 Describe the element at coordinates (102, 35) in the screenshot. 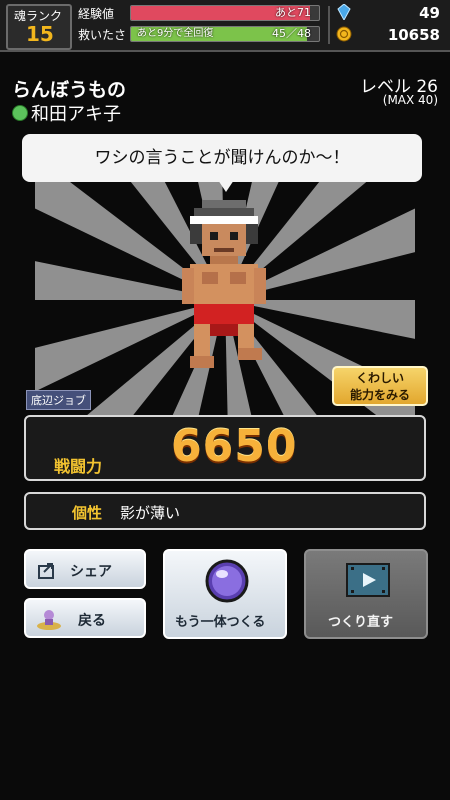

I see `rescue-label: 救いたさ` at that location.